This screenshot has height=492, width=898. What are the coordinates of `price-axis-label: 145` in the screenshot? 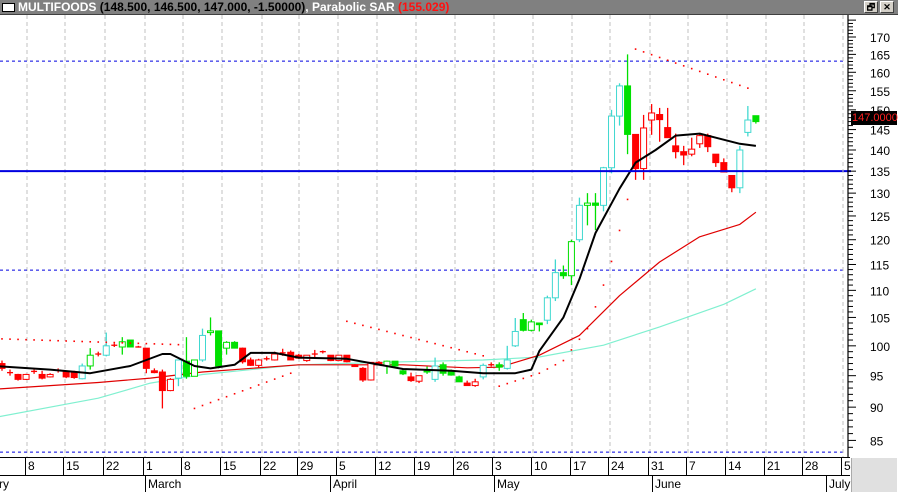 It's located at (880, 131).